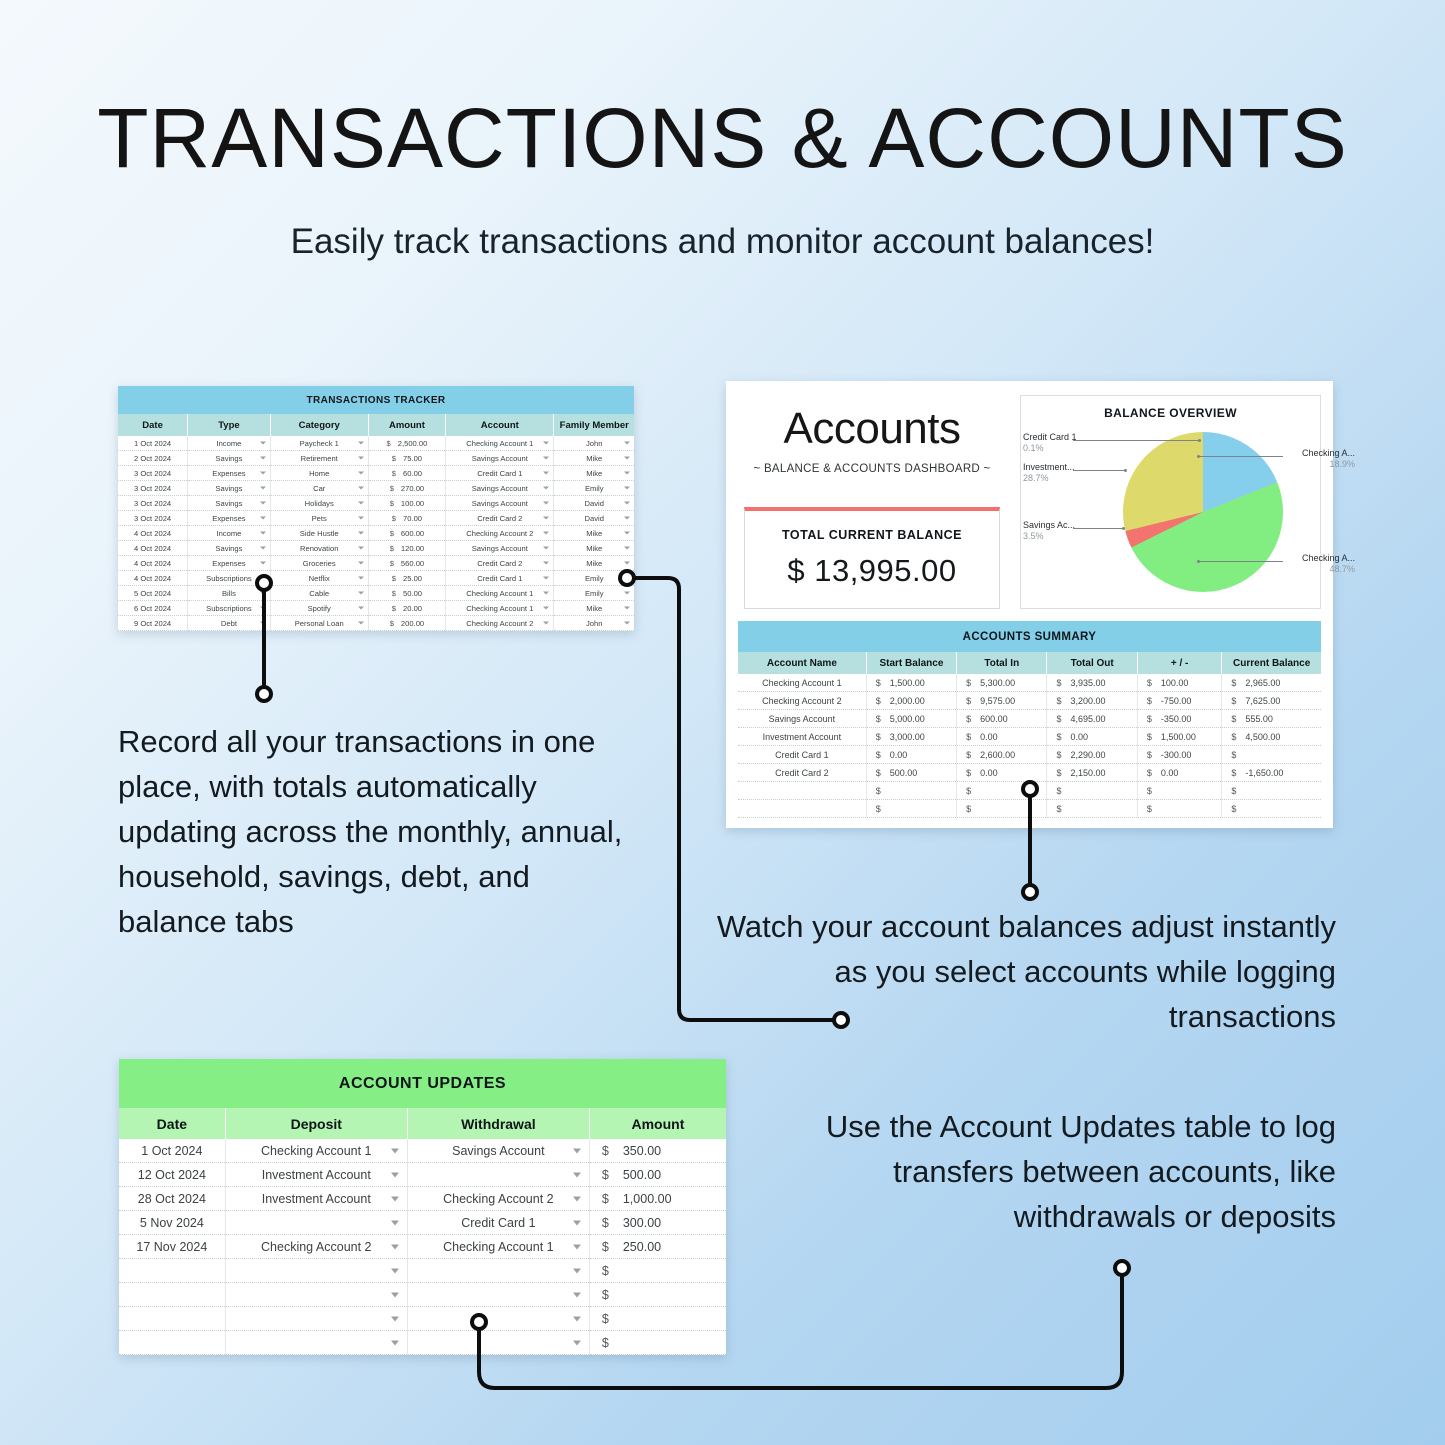 This screenshot has height=1445, width=1445. Describe the element at coordinates (319, 473) in the screenshot. I see `transaction-category: Home` at that location.